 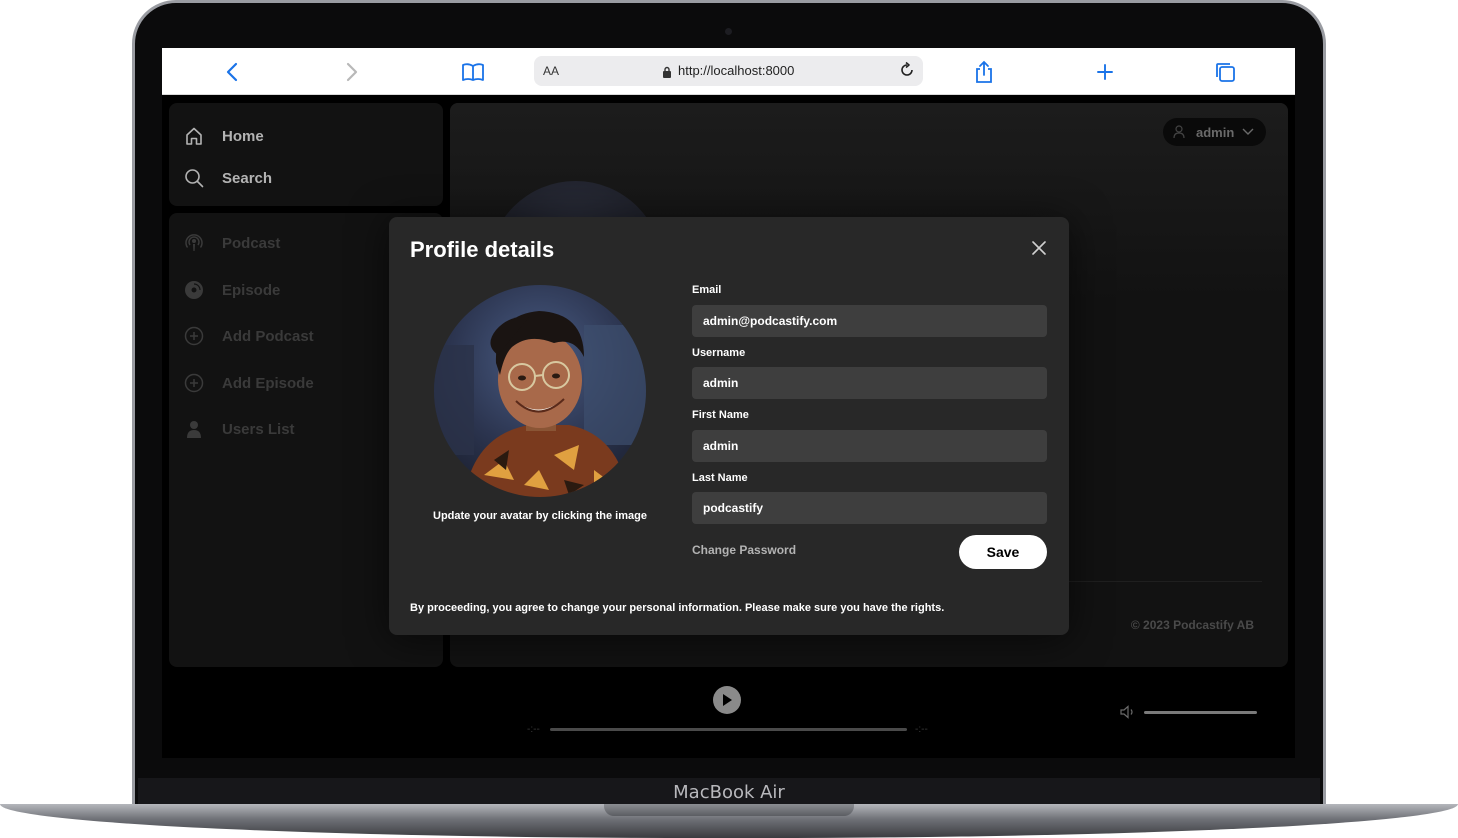 I want to click on reader-button: AA, so click(x=551, y=71).